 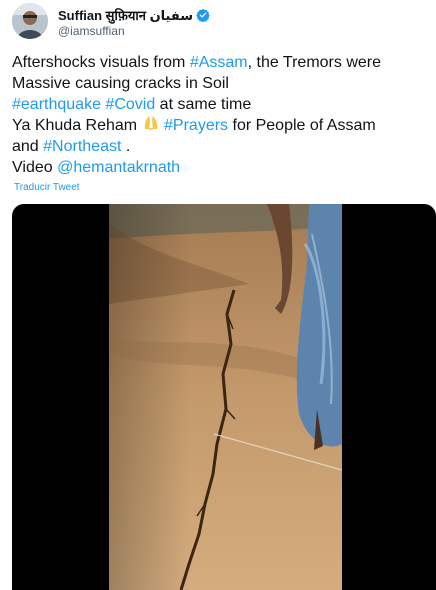 What do you see at coordinates (221, 167) in the screenshot?
I see `tweet-line-6: Video @hemantakrnath` at bounding box center [221, 167].